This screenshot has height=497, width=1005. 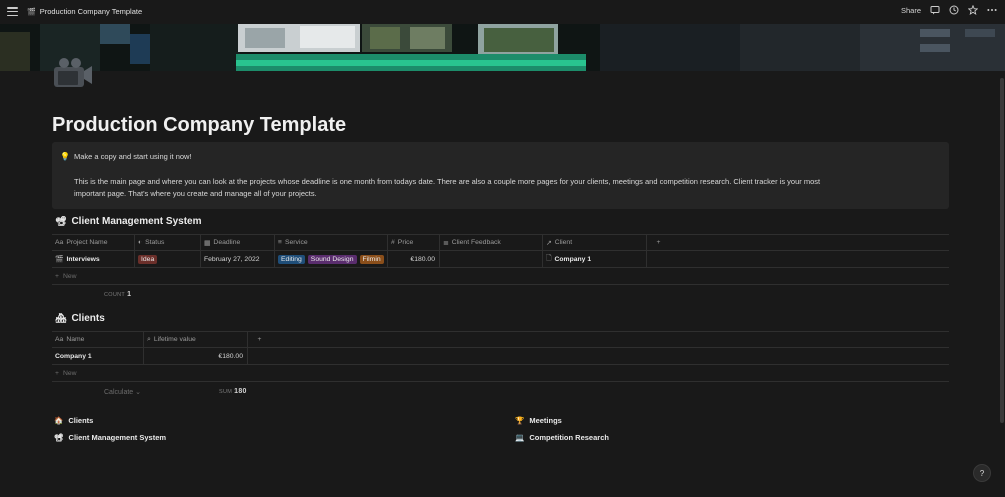 What do you see at coordinates (238, 242) in the screenshot?
I see `col-deadline: ▦ Deadline` at bounding box center [238, 242].